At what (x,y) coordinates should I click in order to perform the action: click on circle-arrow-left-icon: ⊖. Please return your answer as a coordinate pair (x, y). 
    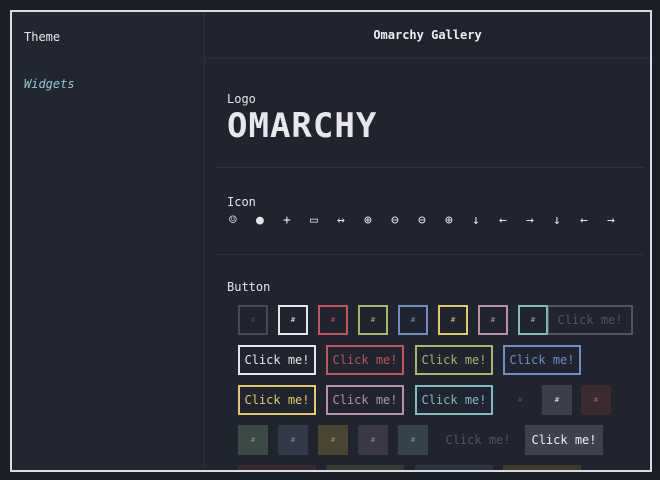
    Looking at the image, I should click on (395, 220).